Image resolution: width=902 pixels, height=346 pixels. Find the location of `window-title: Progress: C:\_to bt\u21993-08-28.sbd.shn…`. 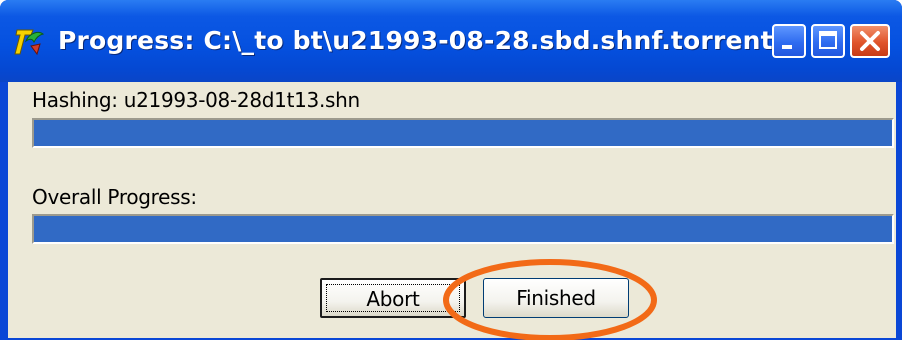

window-title: Progress: C:\_to bt\u21993-08-28.sbd.shn… is located at coordinates (415, 40).